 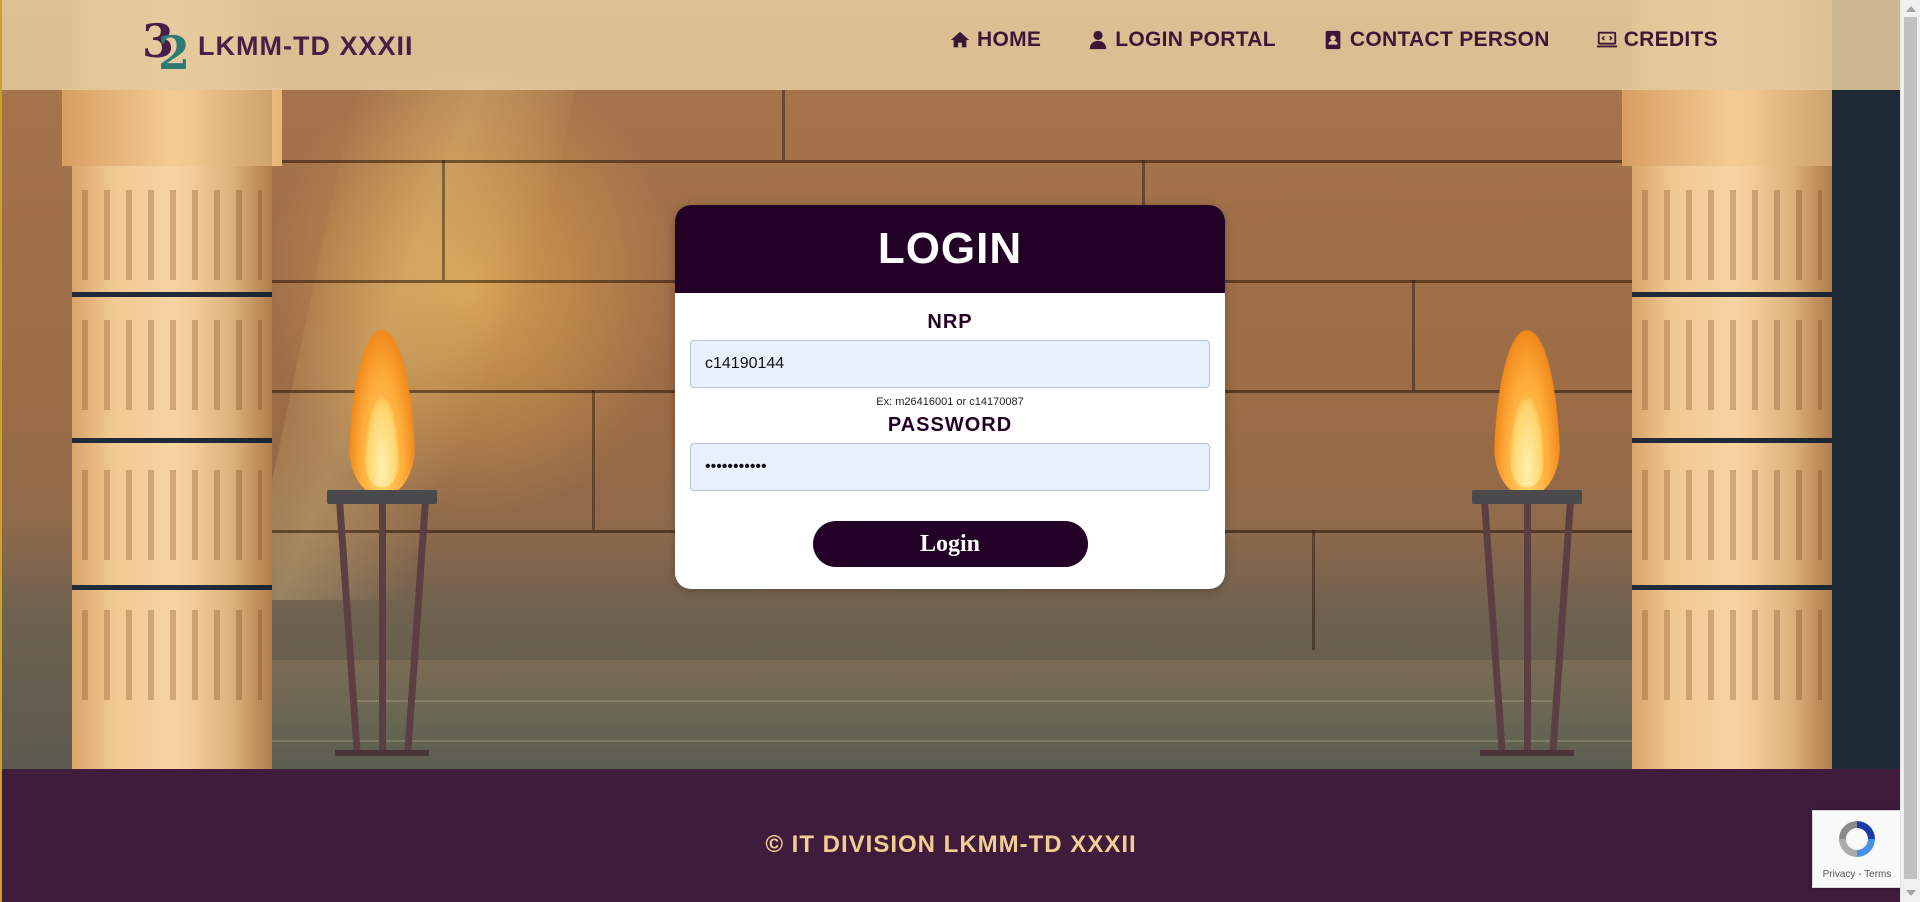 I want to click on main-nav: HOME LOGIN PORTAL CONTACT PERSON CREDITS, so click(x=1333, y=40).